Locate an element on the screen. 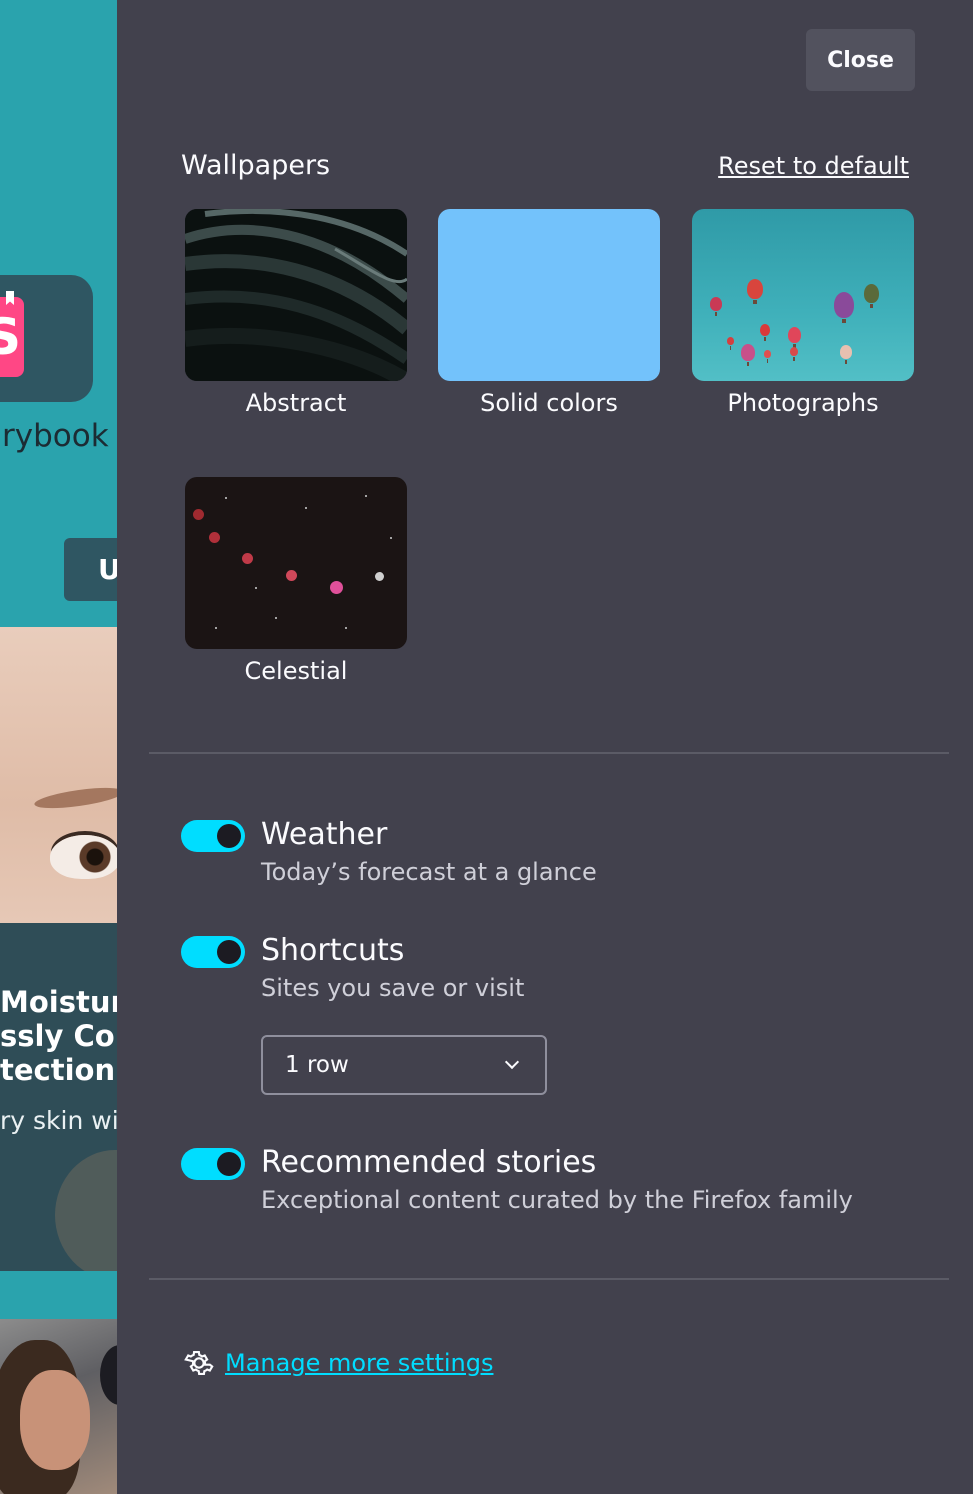  recommended-stories-toggle is located at coordinates (213, 1164).